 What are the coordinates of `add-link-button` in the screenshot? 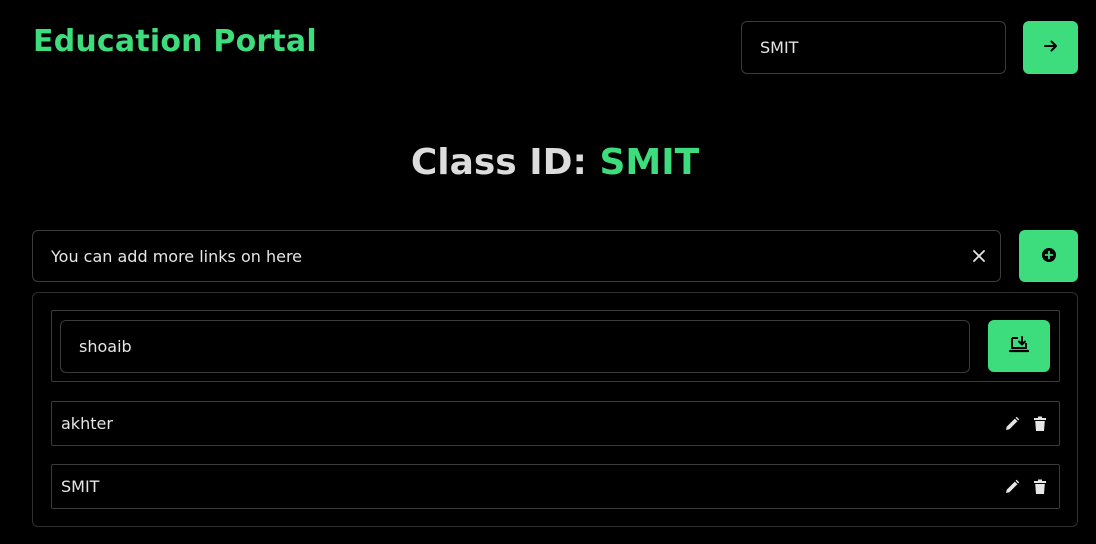 It's located at (1048, 256).